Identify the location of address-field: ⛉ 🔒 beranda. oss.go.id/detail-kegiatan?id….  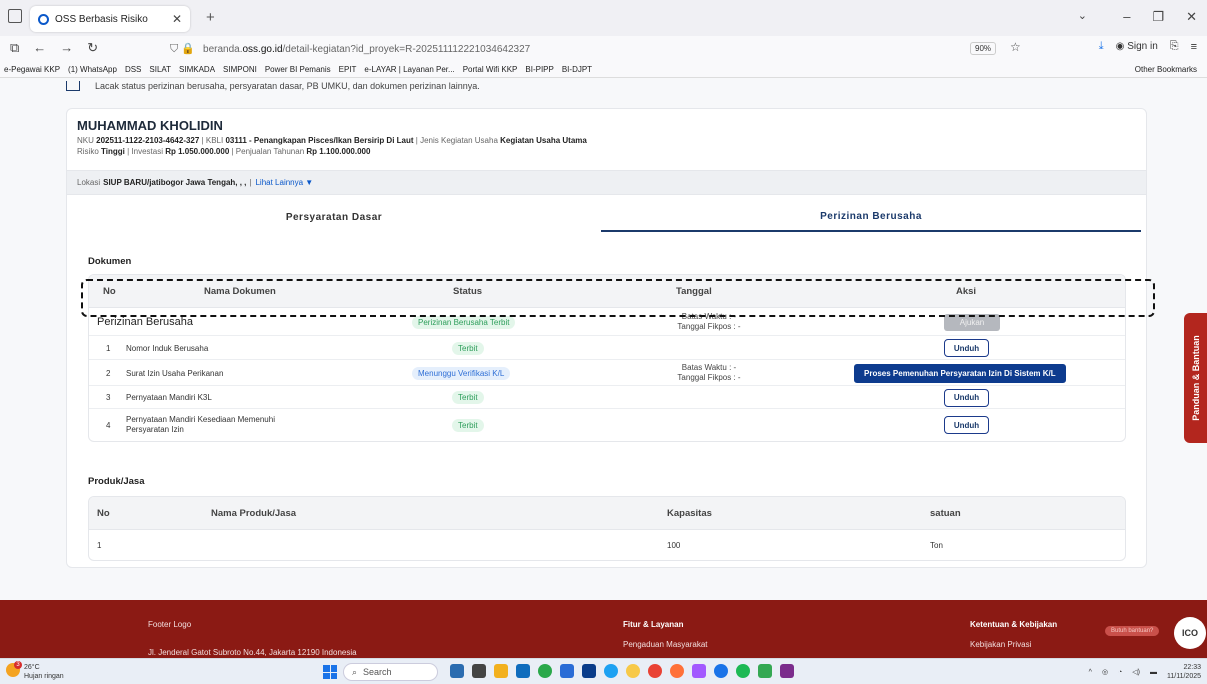
(580, 49).